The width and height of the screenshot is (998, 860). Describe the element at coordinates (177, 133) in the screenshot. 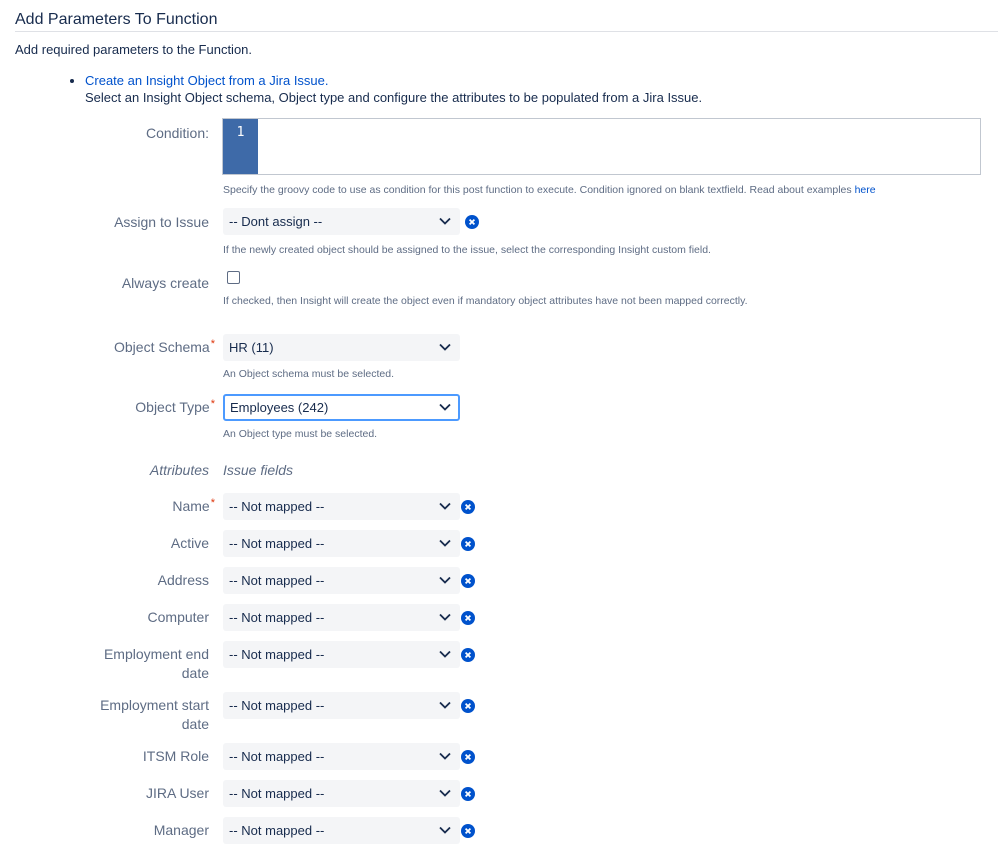

I see `condition-label: Condition:` at that location.